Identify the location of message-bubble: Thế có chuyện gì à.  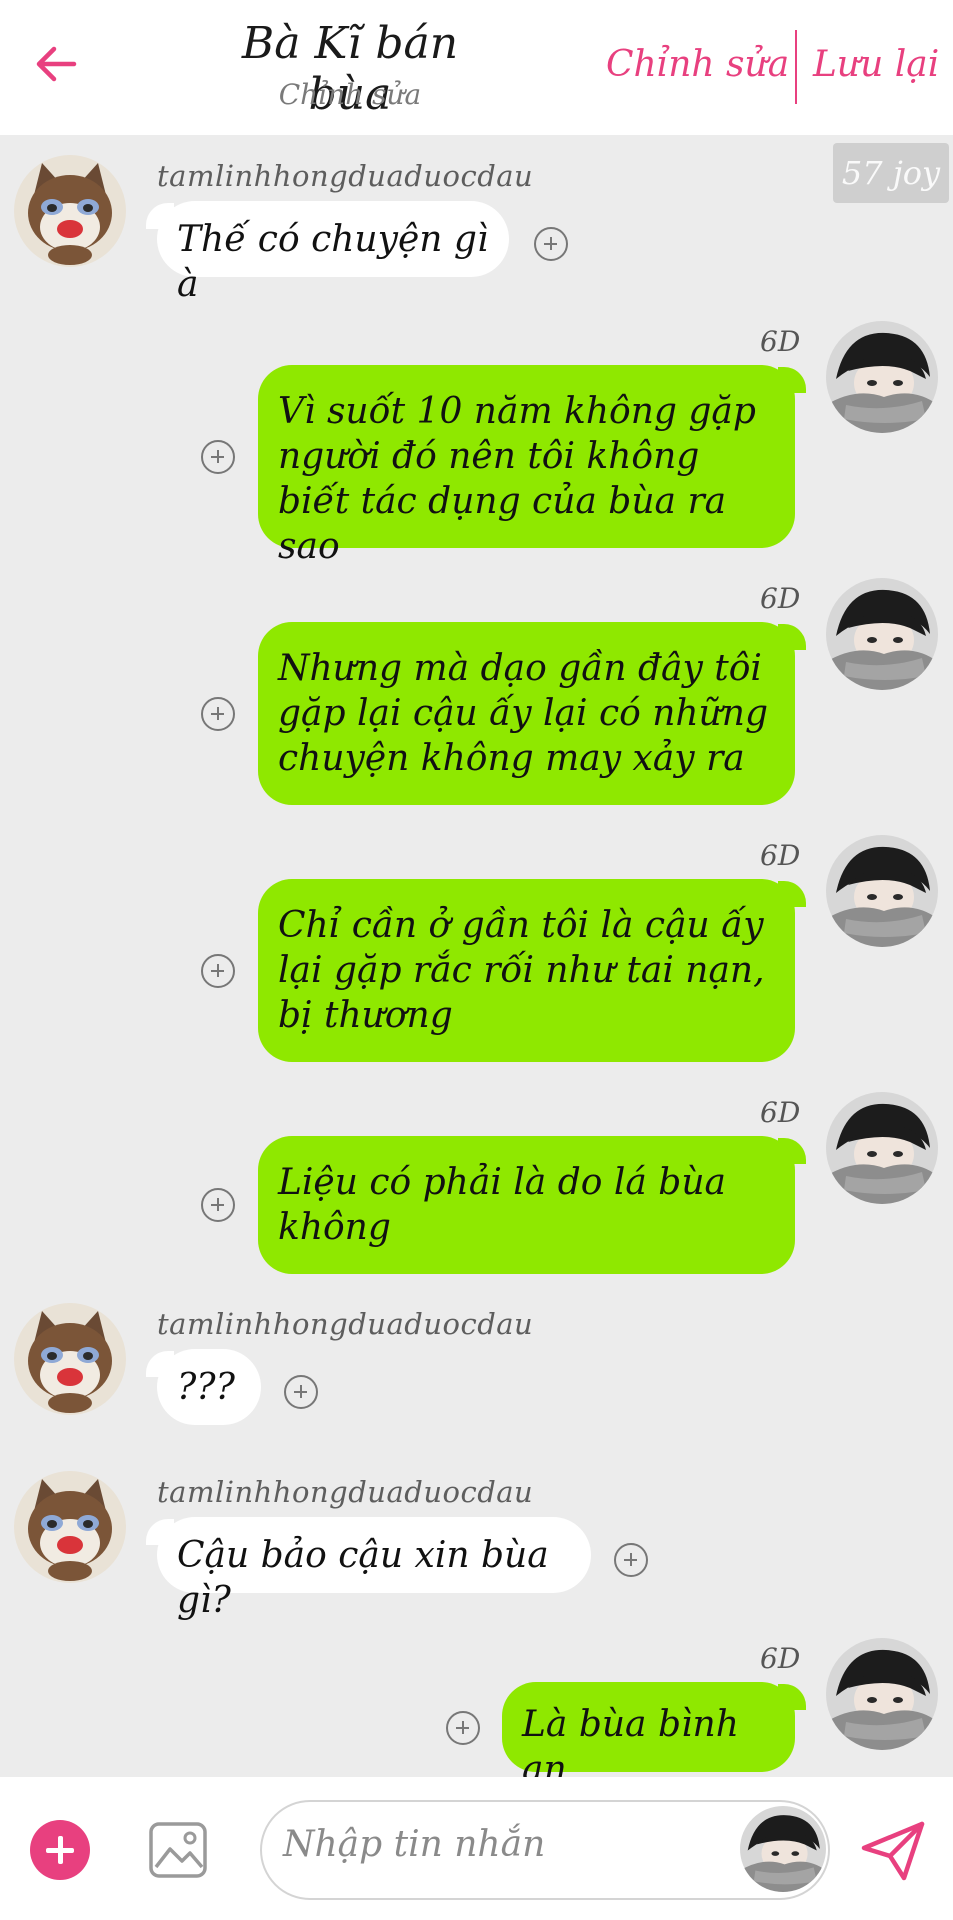
(333, 253).